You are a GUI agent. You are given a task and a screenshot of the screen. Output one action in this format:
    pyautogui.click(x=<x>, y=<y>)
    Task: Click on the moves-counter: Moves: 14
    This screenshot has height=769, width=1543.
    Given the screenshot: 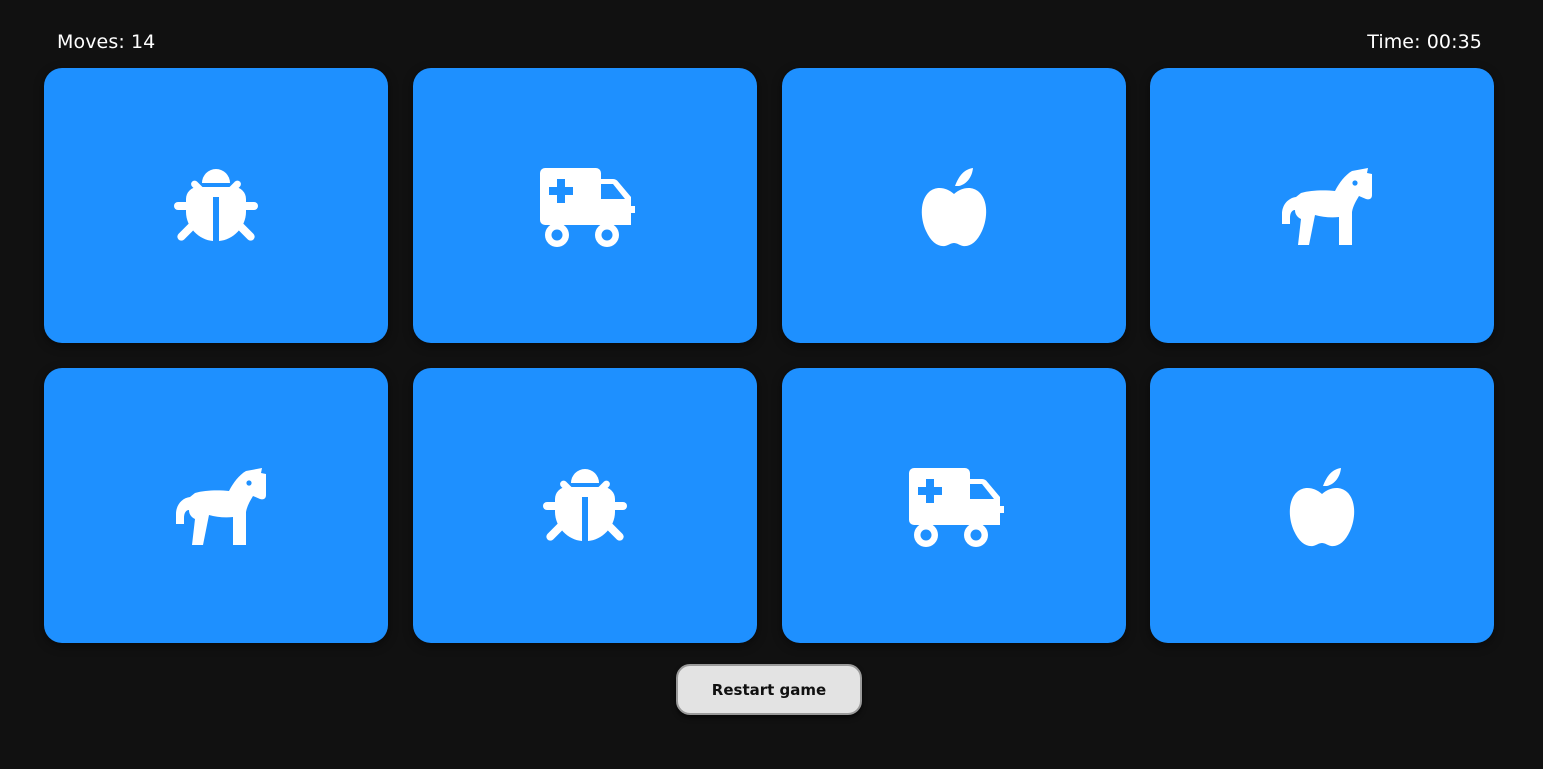 What is the action you would take?
    pyautogui.click(x=106, y=42)
    